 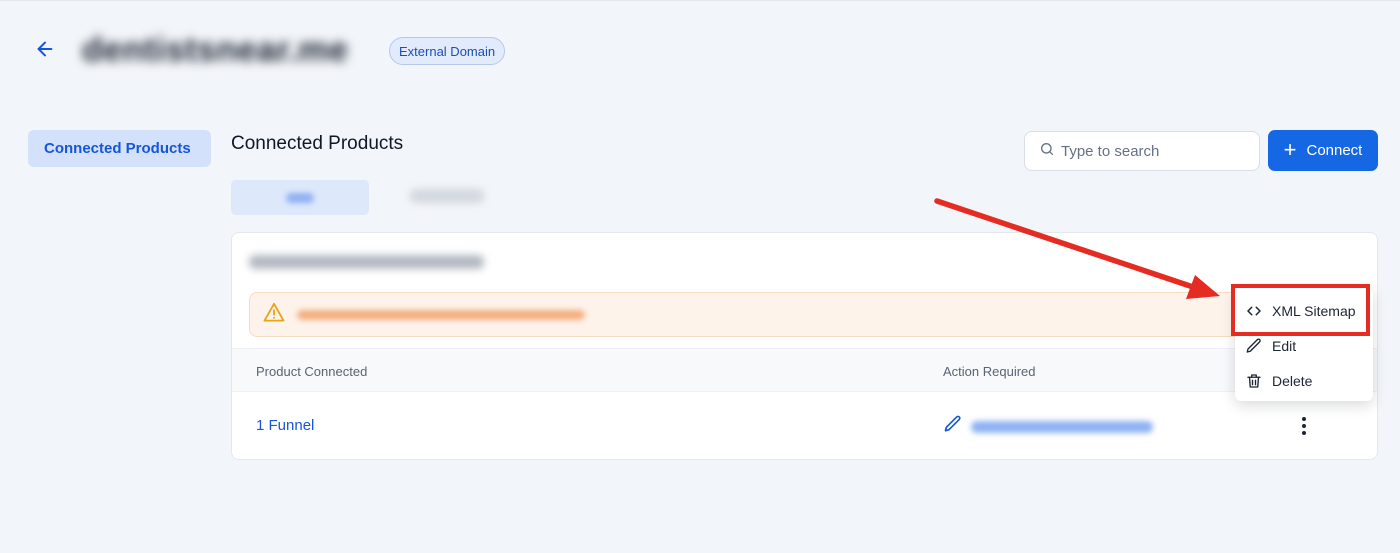 I want to click on menu-item-edit: Edit, so click(x=1304, y=345).